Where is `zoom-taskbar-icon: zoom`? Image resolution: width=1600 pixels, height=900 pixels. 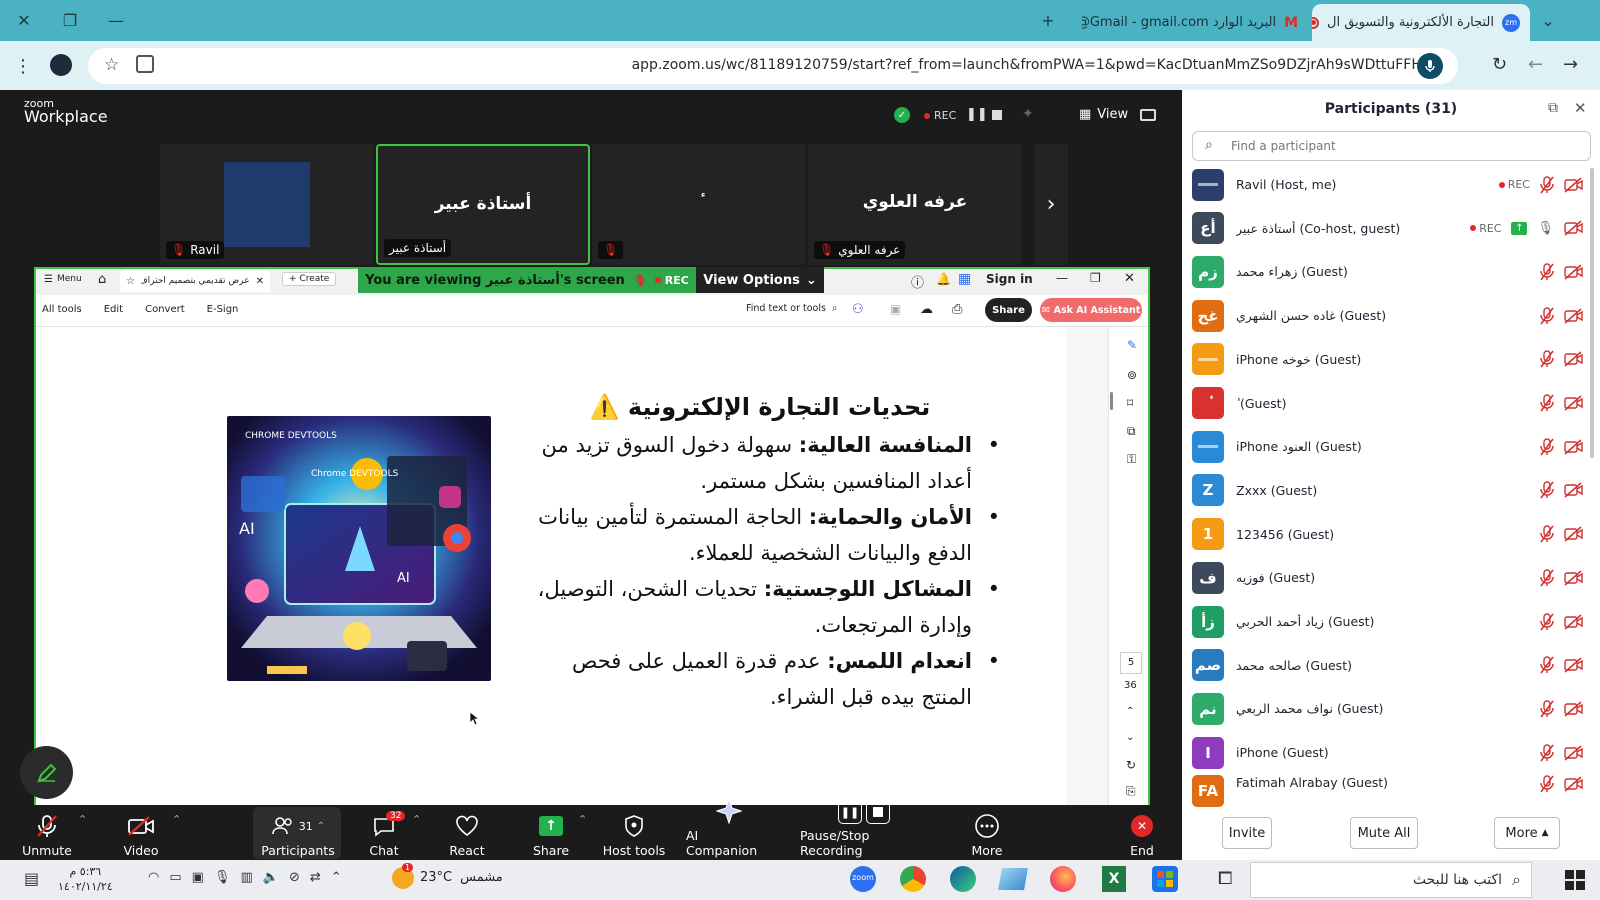
zoom-taskbar-icon: zoom is located at coordinates (863, 879).